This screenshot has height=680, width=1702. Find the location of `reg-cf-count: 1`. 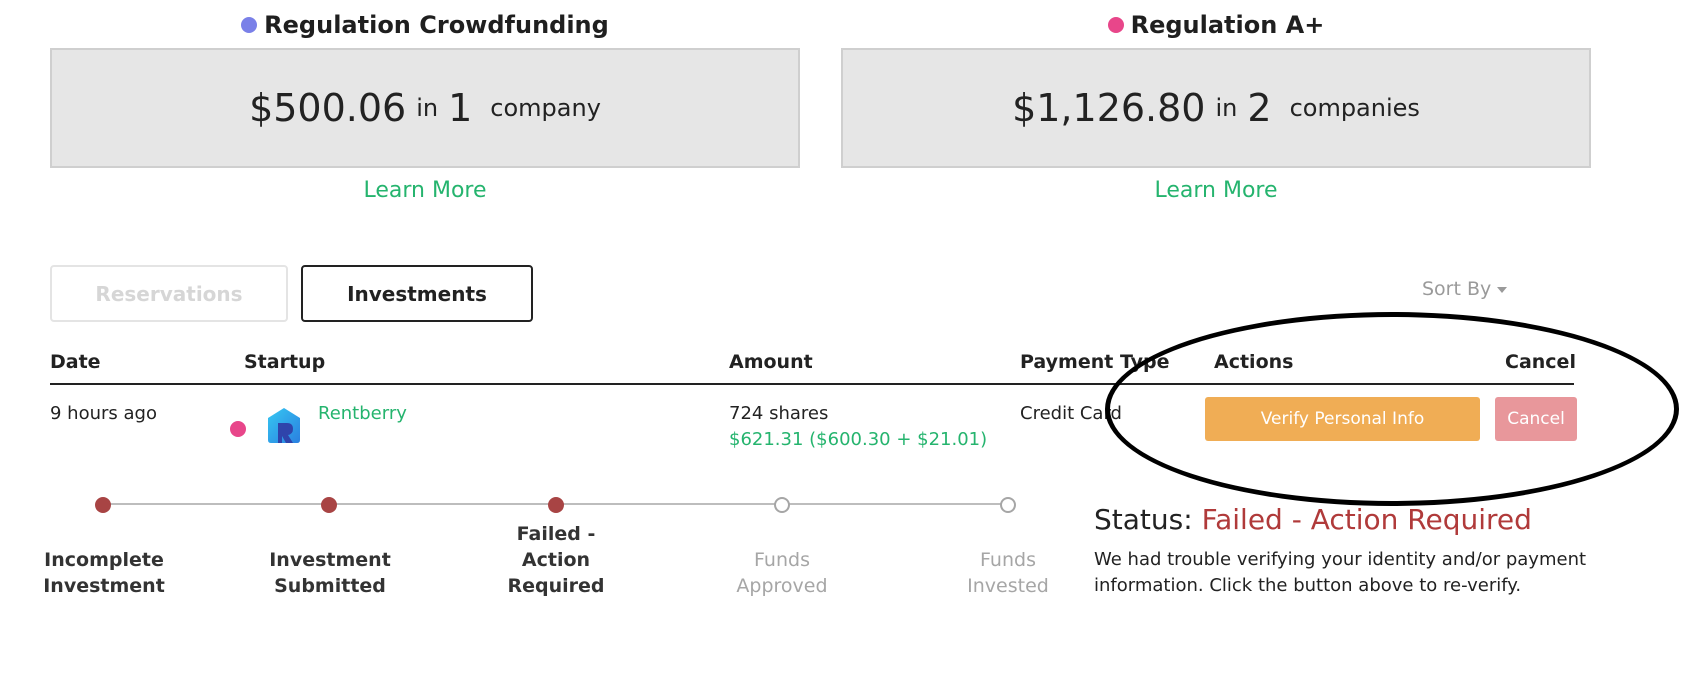

reg-cf-count: 1 is located at coordinates (460, 108).